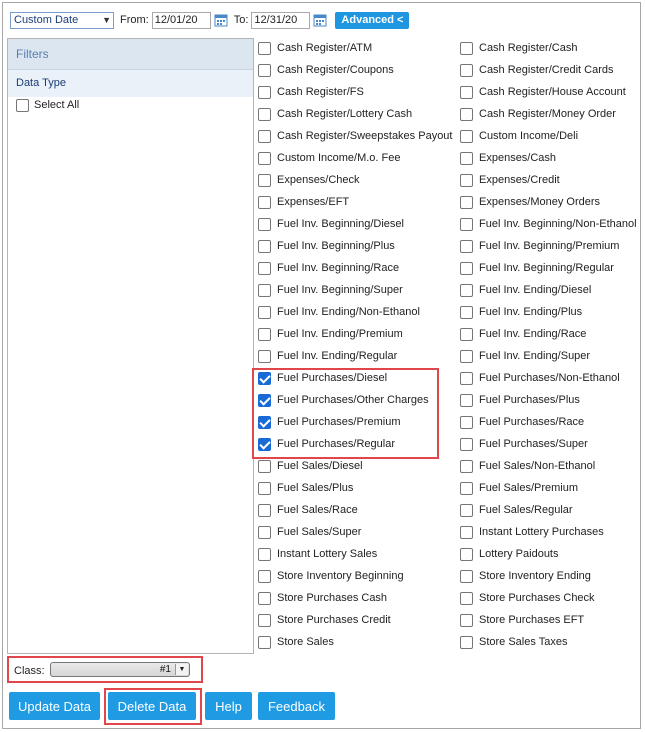  Describe the element at coordinates (522, 620) in the screenshot. I see `data-type-item: Store Purchases EFT` at that location.